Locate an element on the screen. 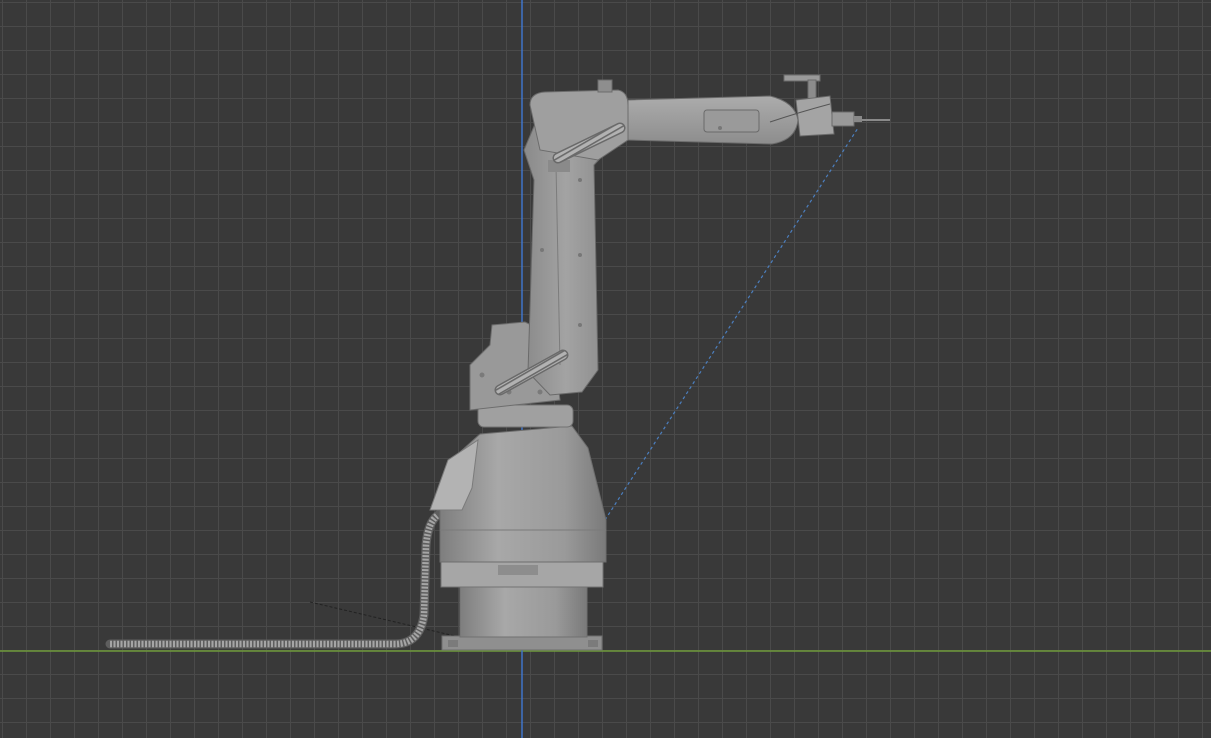 This screenshot has height=738, width=1211. cable-hose is located at coordinates (274, 579).